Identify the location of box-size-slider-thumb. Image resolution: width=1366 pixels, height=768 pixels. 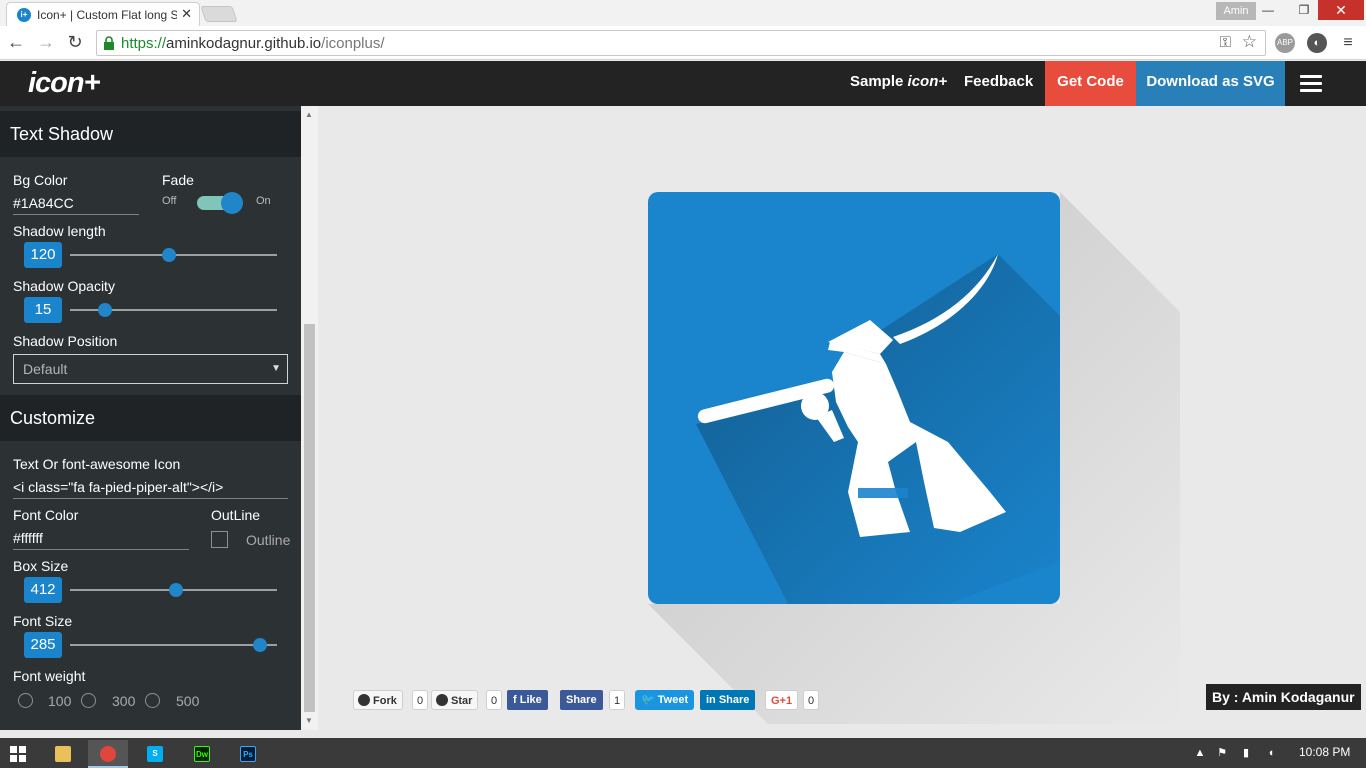
(175, 590).